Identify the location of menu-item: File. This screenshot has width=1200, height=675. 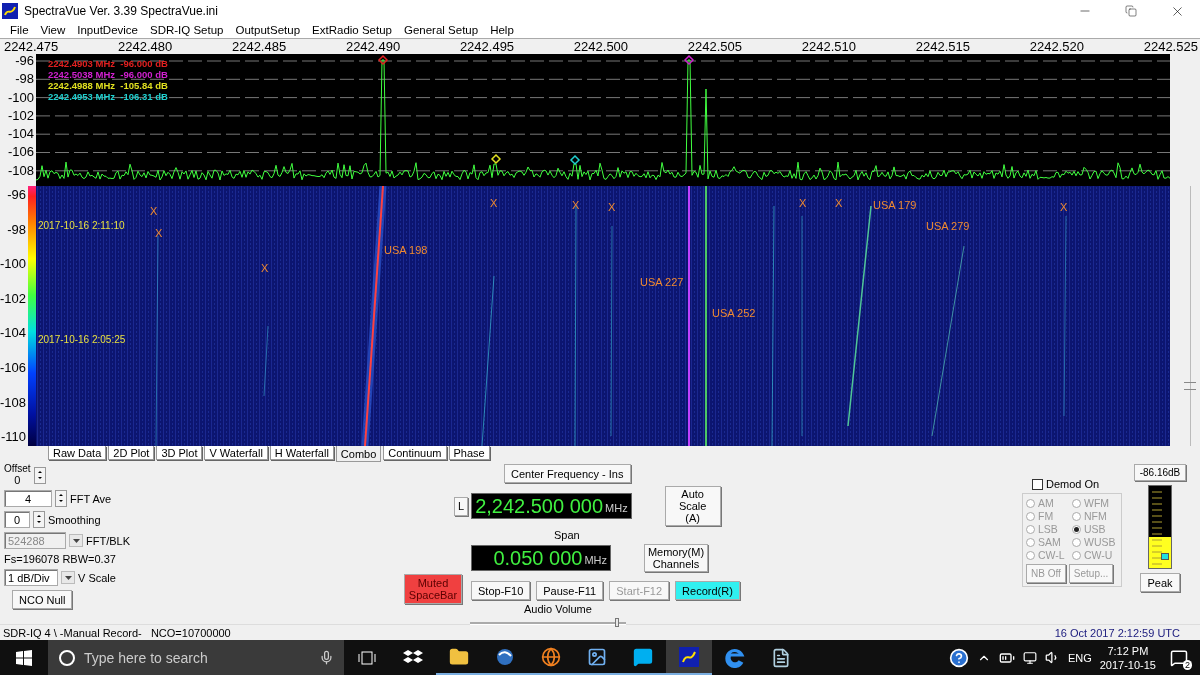
(19, 30).